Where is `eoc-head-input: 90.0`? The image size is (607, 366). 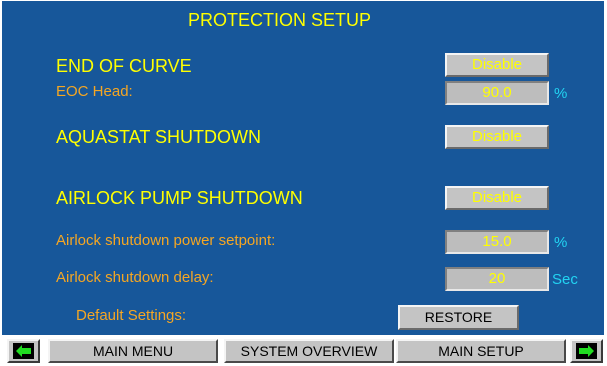
eoc-head-input: 90.0 is located at coordinates (497, 93).